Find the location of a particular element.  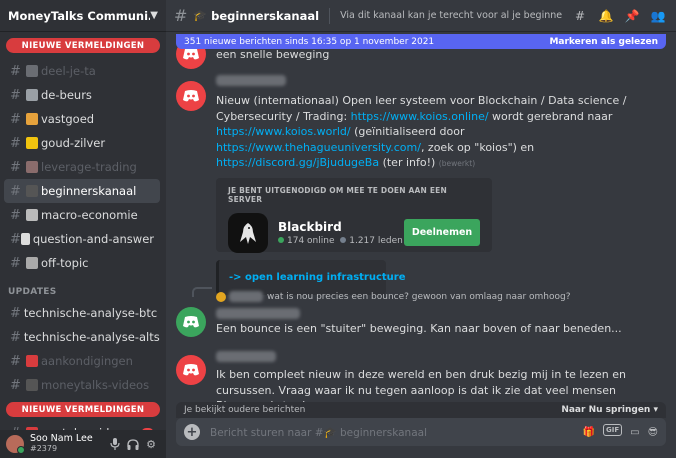

sidebar-item-beginnerskanaal: # beginnerskanaal is located at coordinates (82, 191).